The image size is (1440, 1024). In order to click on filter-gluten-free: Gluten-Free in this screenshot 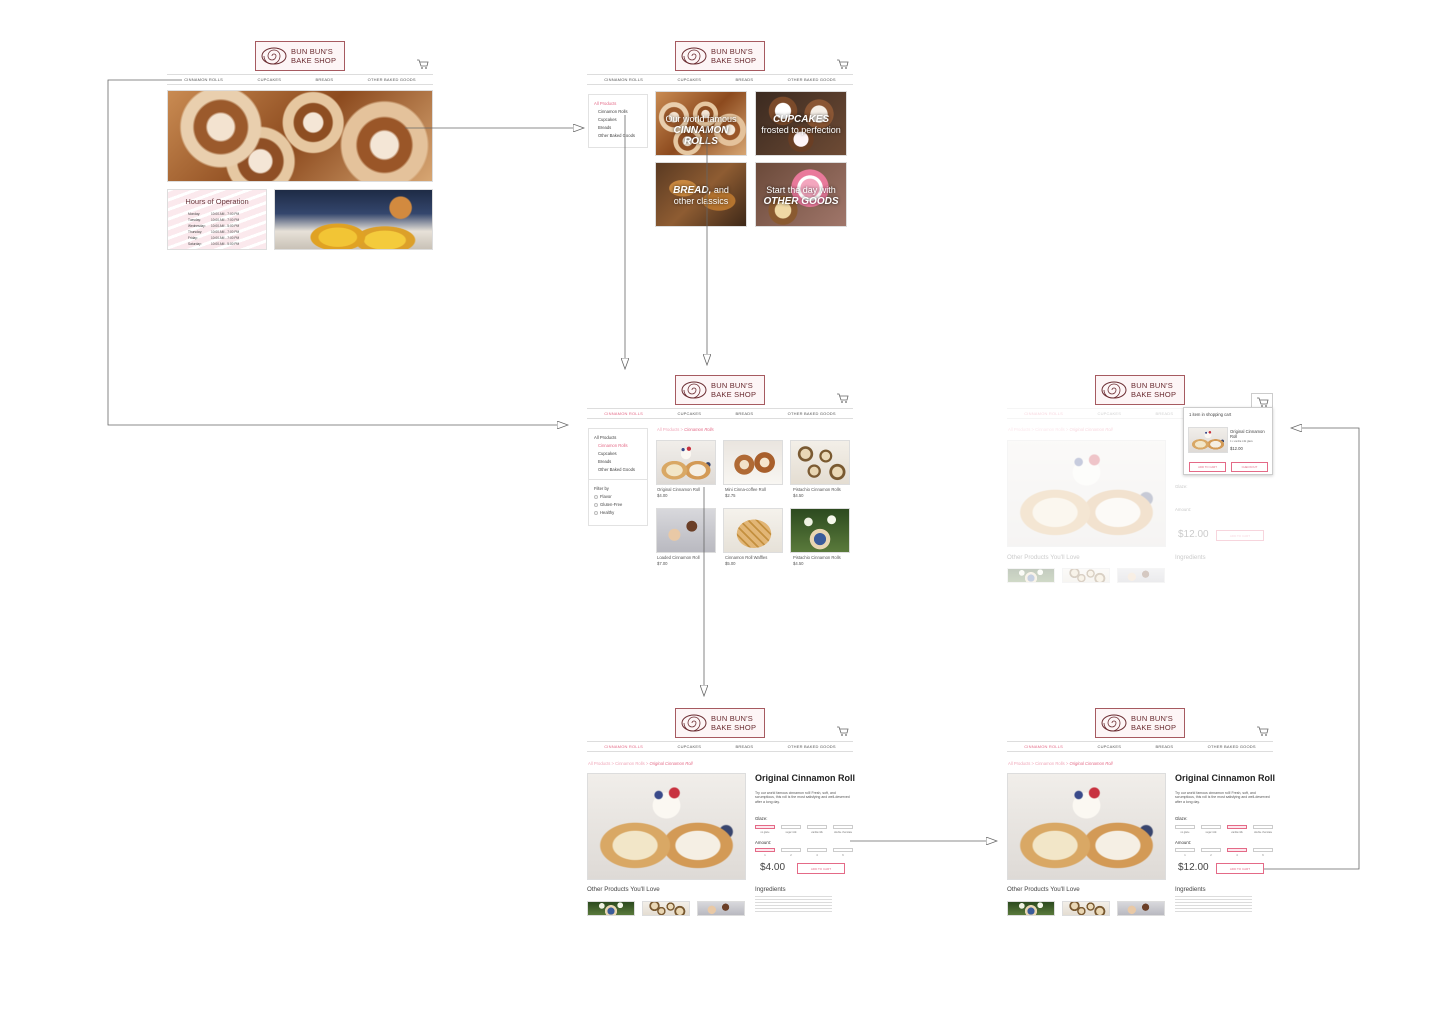, I will do `click(618, 505)`.